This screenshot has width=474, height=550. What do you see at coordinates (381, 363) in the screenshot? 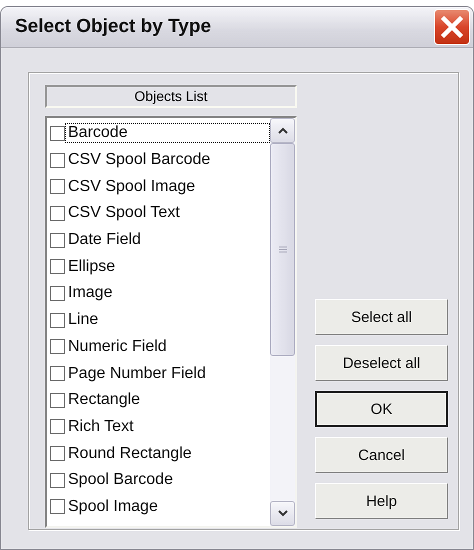
I see `dialog-button: Deselect all` at bounding box center [381, 363].